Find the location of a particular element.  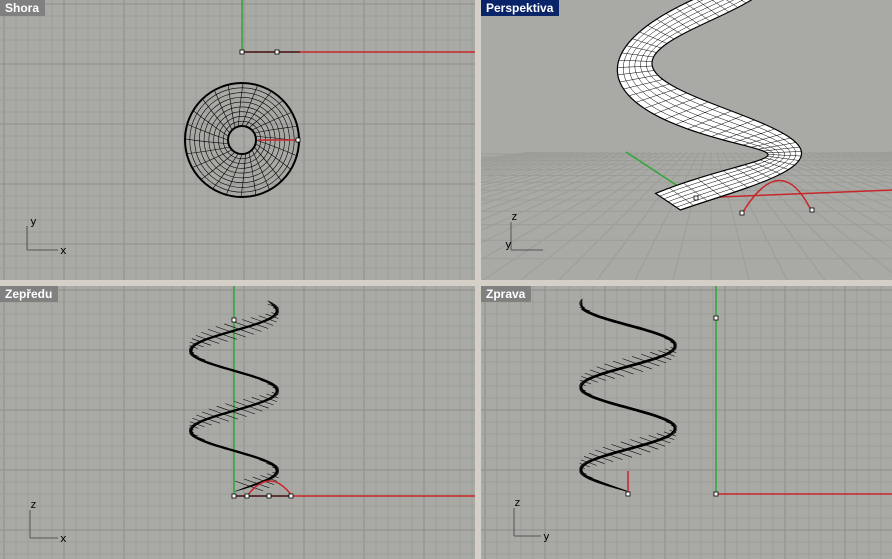

axis-gizmo: z x is located at coordinates (48, 521).